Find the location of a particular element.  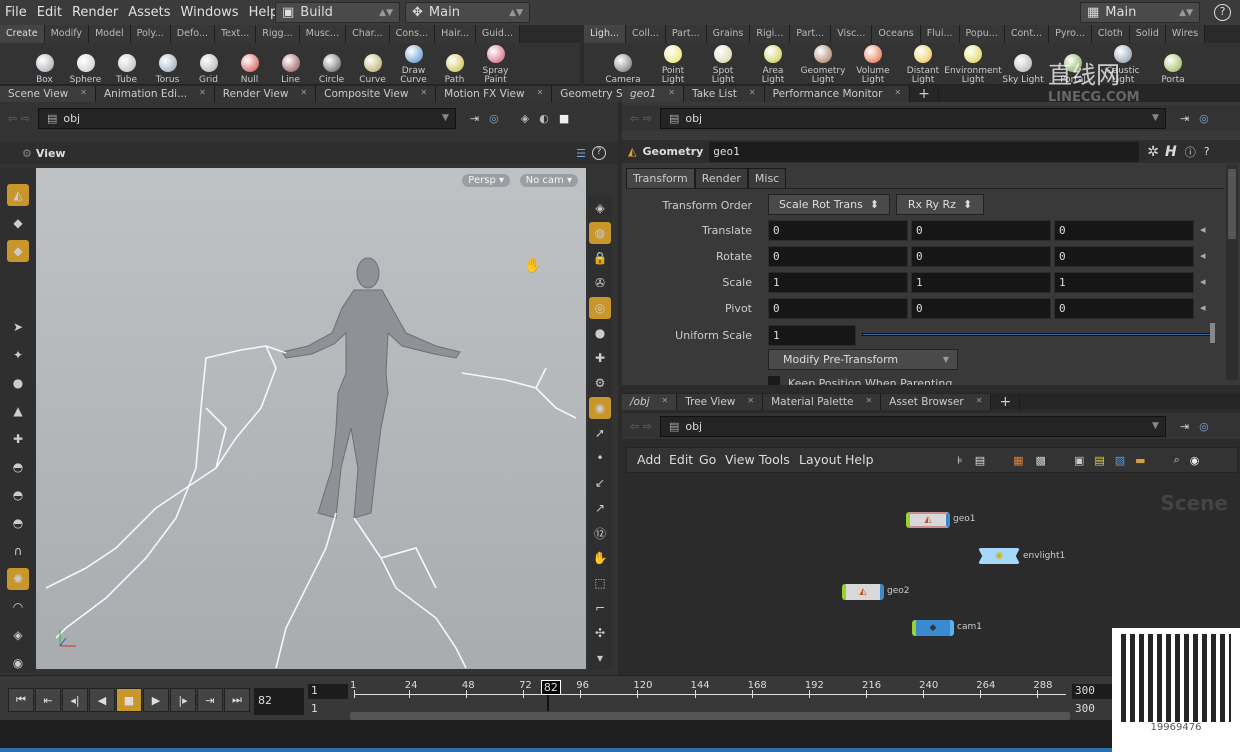

shelf-tool: Grid is located at coordinates (208, 69).